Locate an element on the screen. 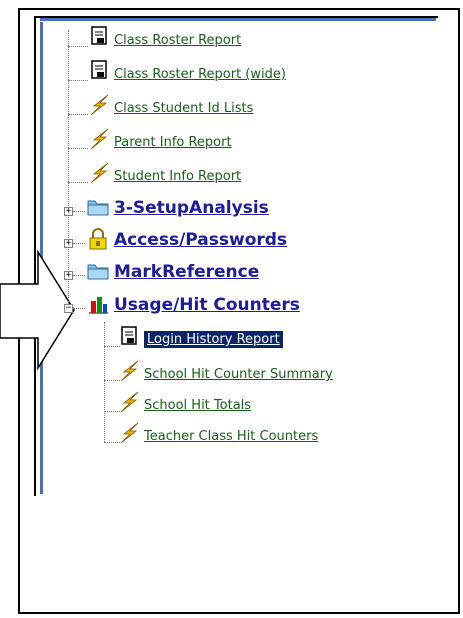 This screenshot has height=618, width=463. tree-node-class-student-id-lists: Class Student Id Lists is located at coordinates (170, 105).